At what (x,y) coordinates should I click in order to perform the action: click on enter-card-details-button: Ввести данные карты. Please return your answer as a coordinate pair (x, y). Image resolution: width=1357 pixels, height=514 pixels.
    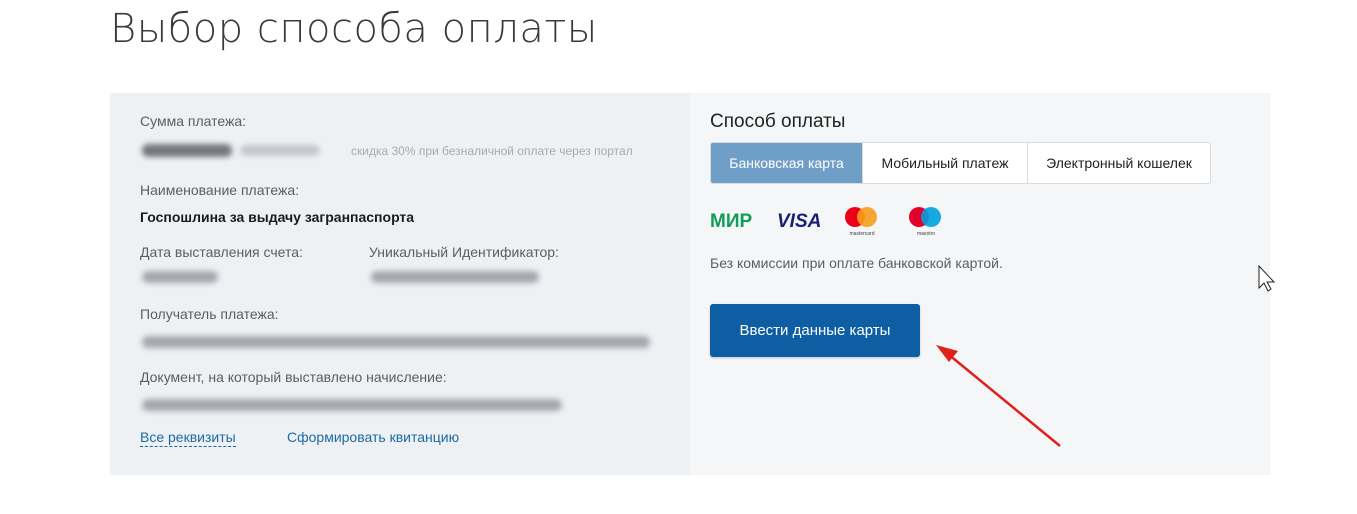
    Looking at the image, I should click on (815, 330).